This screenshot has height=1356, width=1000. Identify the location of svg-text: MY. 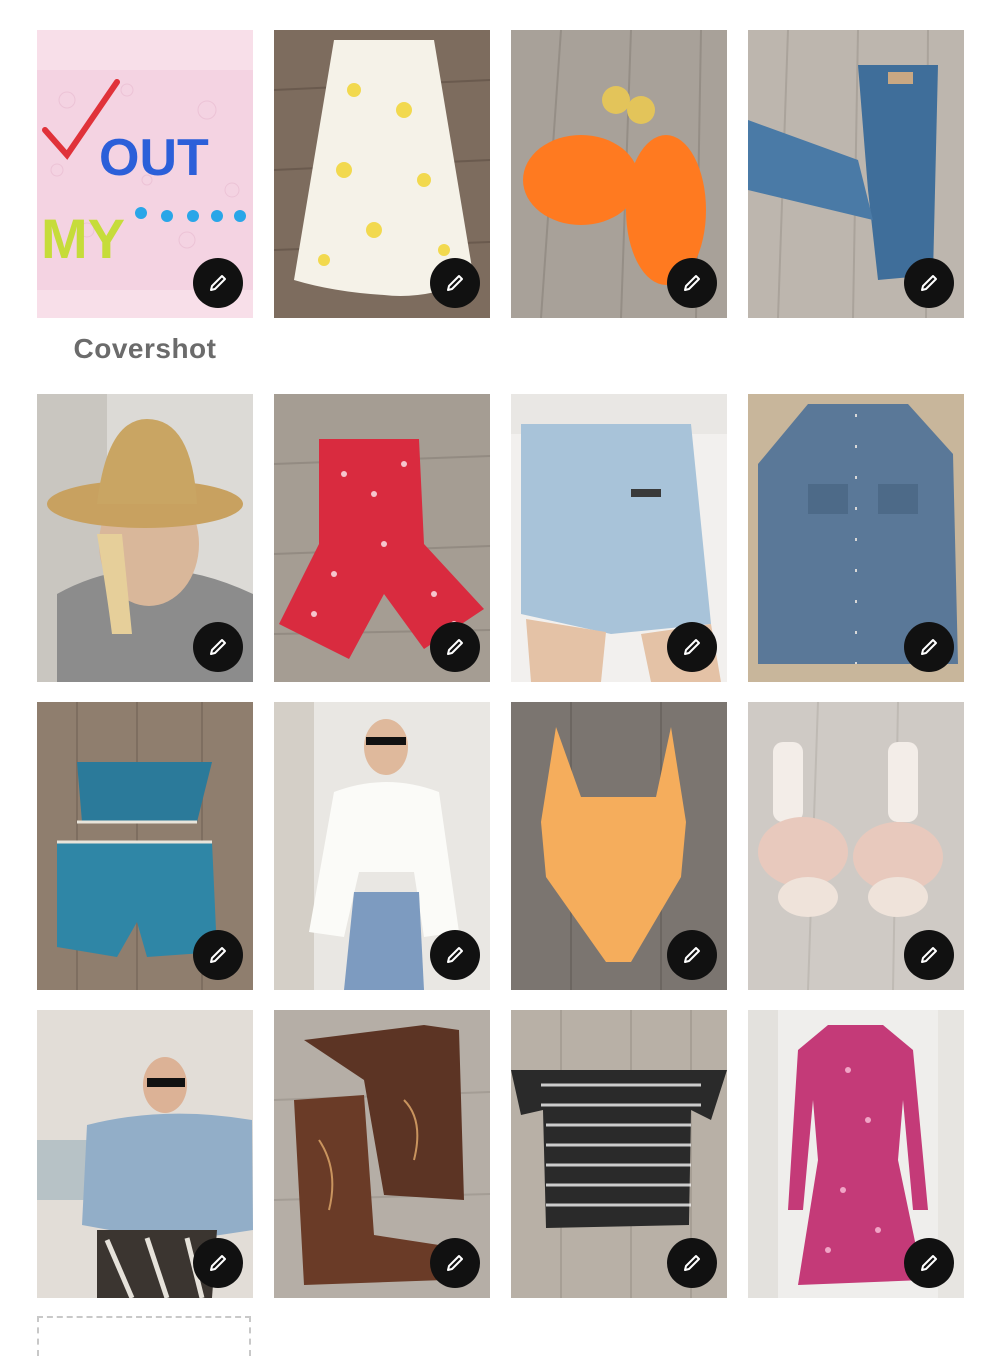
(83, 238).